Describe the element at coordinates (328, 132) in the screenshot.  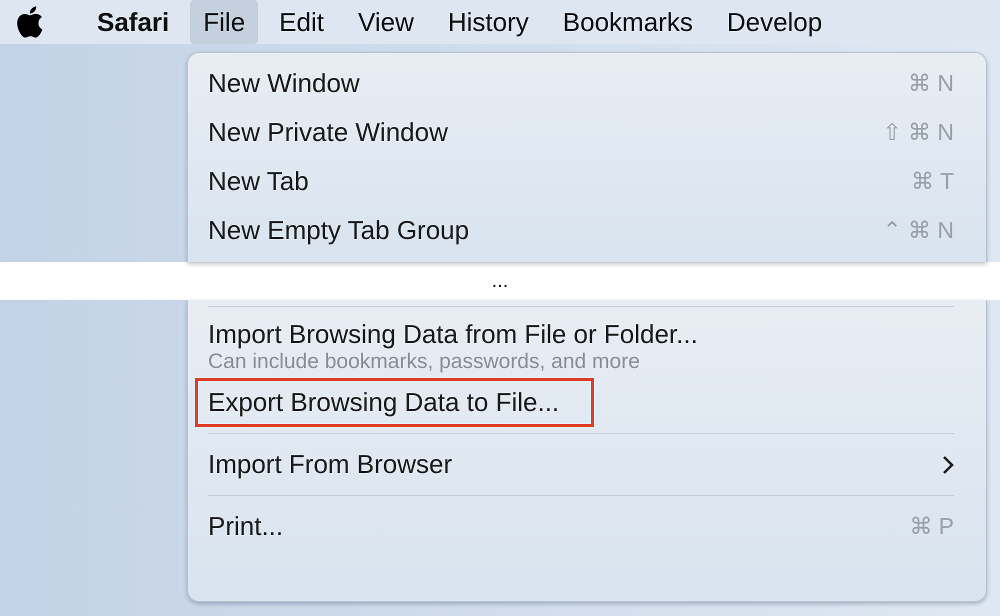
I see `menu-item: New Private Window` at that location.